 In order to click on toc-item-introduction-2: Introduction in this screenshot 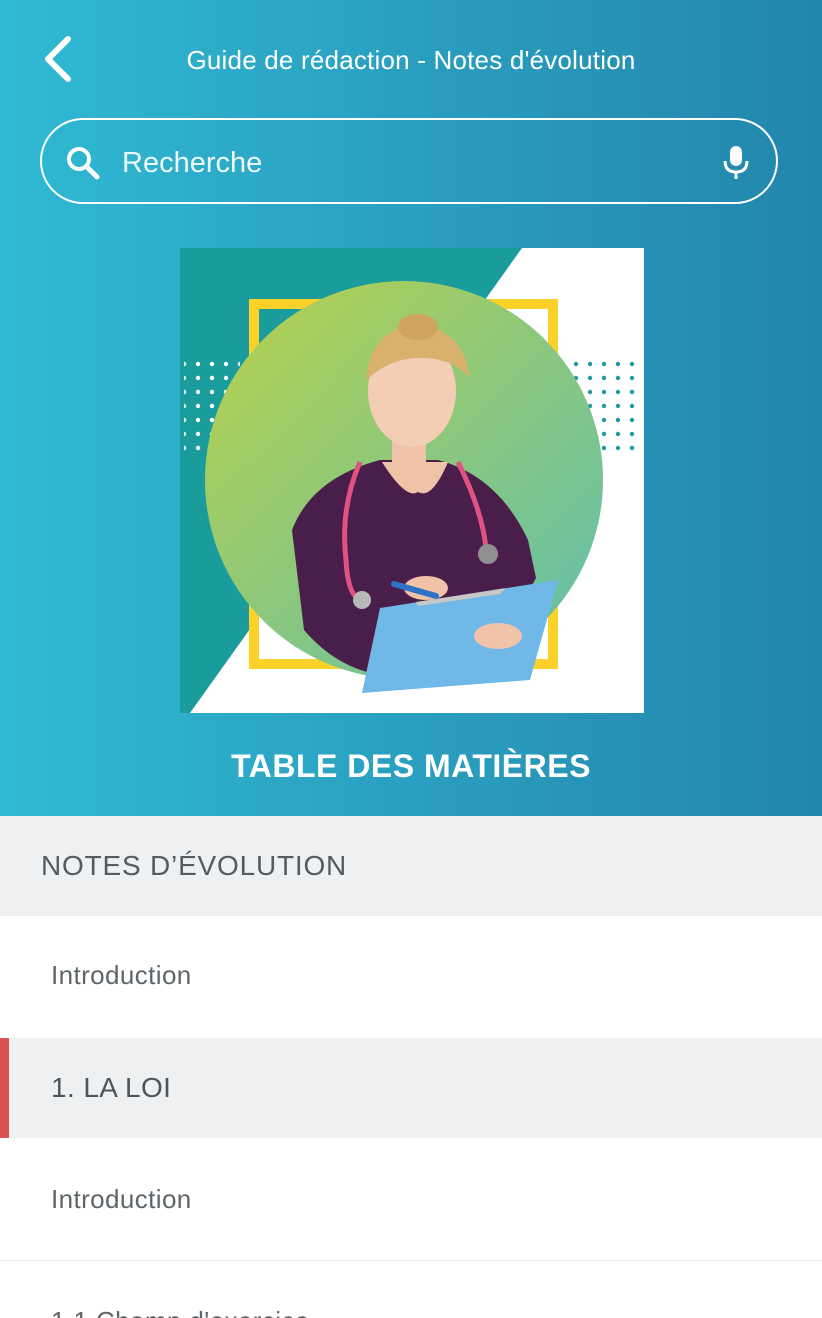, I will do `click(411, 1199)`.